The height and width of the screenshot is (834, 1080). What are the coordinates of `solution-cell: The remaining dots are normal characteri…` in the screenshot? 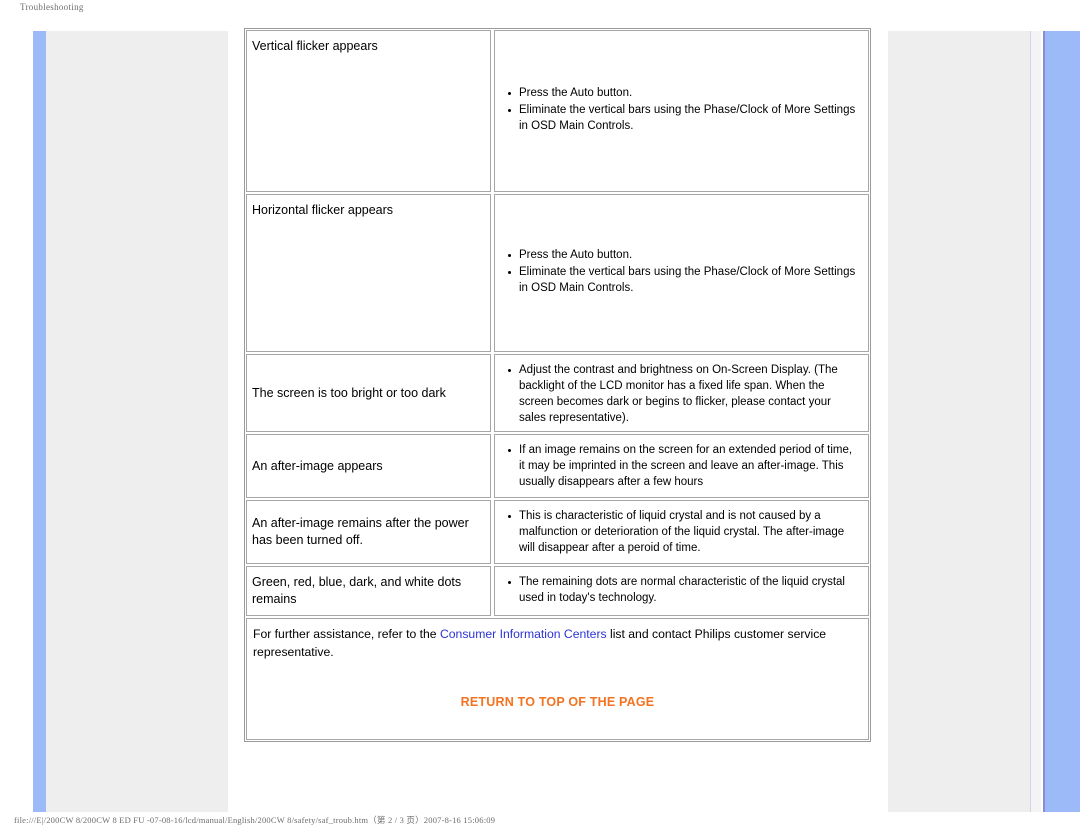 It's located at (681, 591).